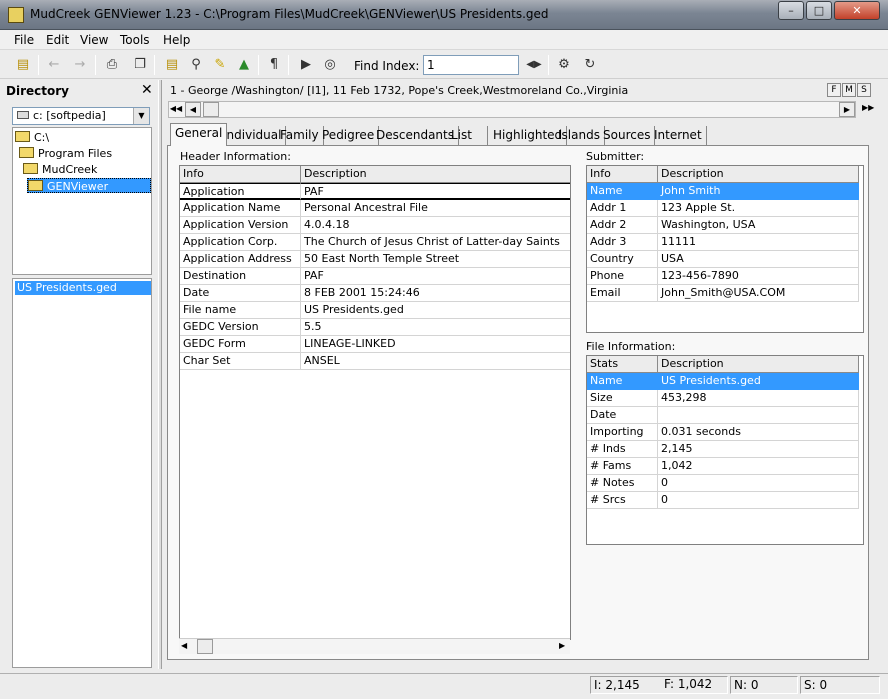  I want to click on drive-select: c: [softpedia] ▼, so click(81, 116).